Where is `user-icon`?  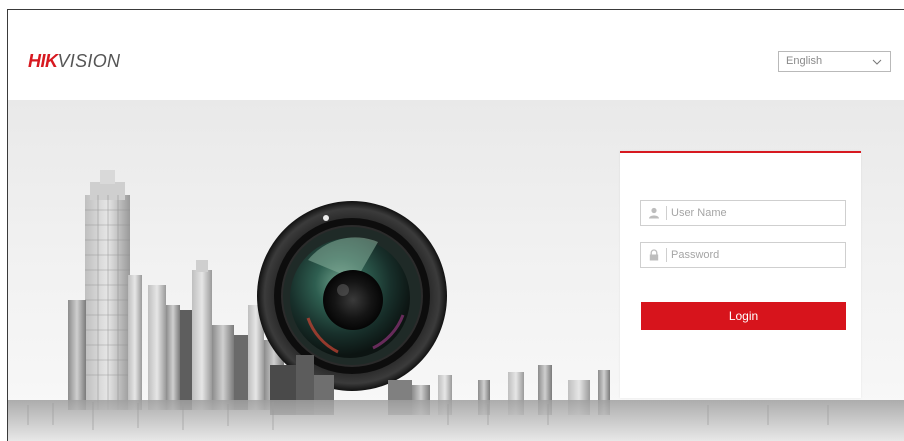
user-icon is located at coordinates (654, 213).